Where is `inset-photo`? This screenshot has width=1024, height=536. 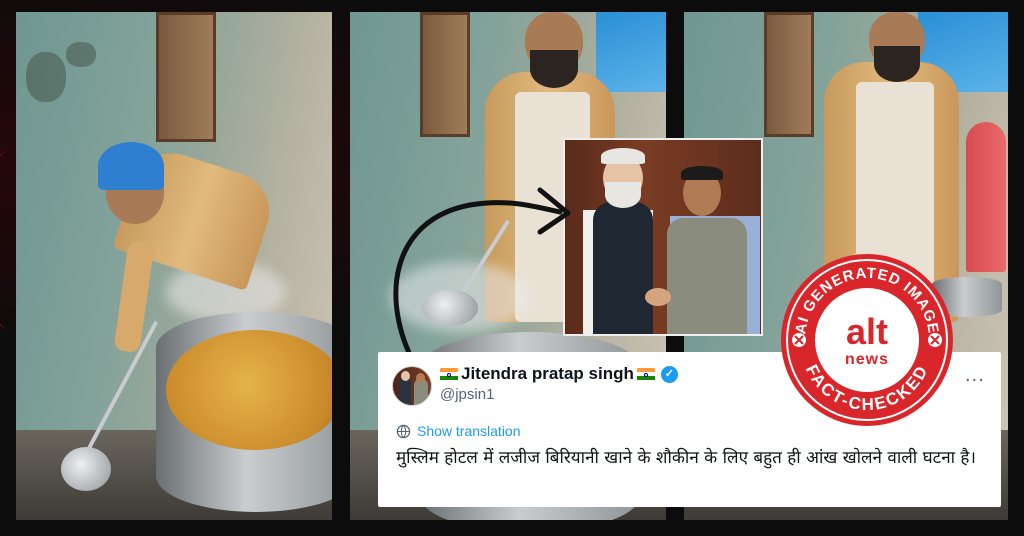
inset-photo is located at coordinates (663, 237).